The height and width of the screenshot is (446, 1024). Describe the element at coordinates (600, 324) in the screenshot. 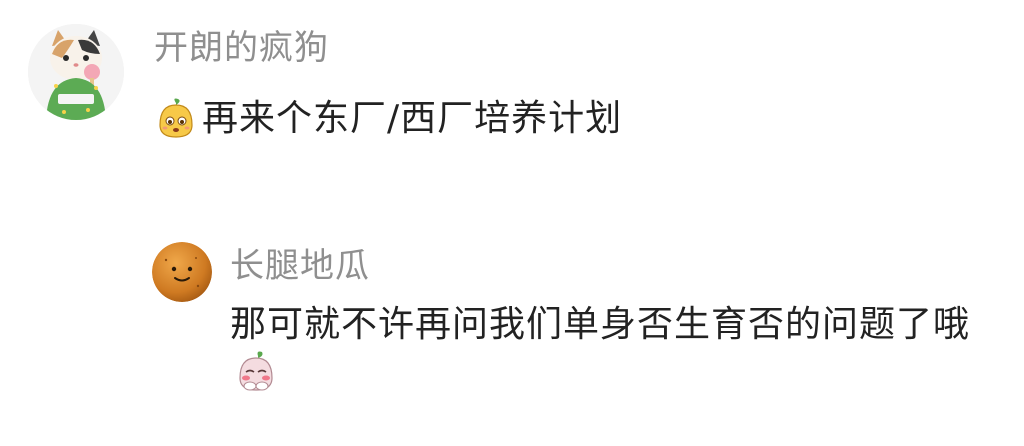

I see `reply-text-content: 那可就不许再问我们单身否生育否的问题了哦` at that location.